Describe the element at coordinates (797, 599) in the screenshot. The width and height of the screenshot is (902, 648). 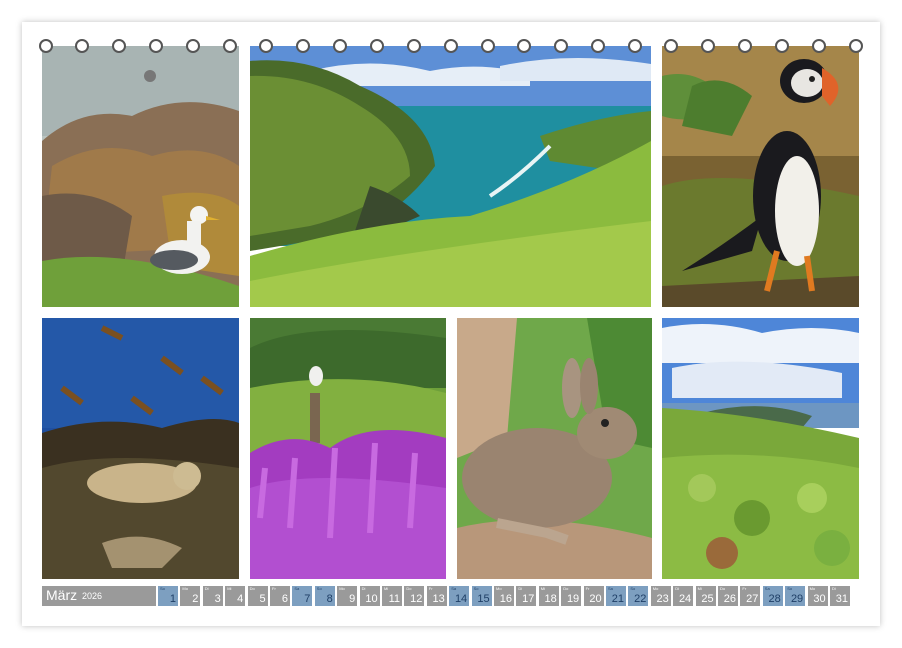
I see `day-number: 29` at that location.